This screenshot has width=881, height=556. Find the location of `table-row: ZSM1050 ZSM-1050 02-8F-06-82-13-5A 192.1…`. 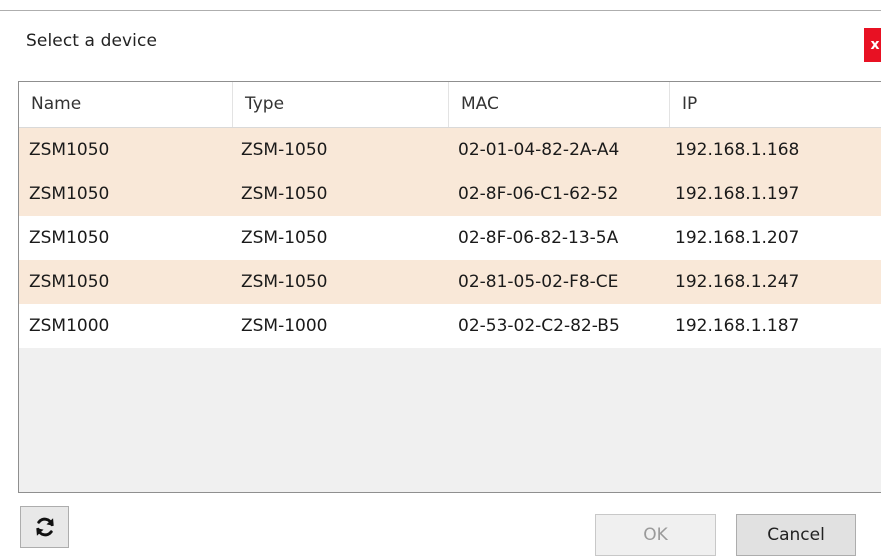

table-row: ZSM1050 ZSM-1050 02-8F-06-82-13-5A 192.1… is located at coordinates (450, 238).